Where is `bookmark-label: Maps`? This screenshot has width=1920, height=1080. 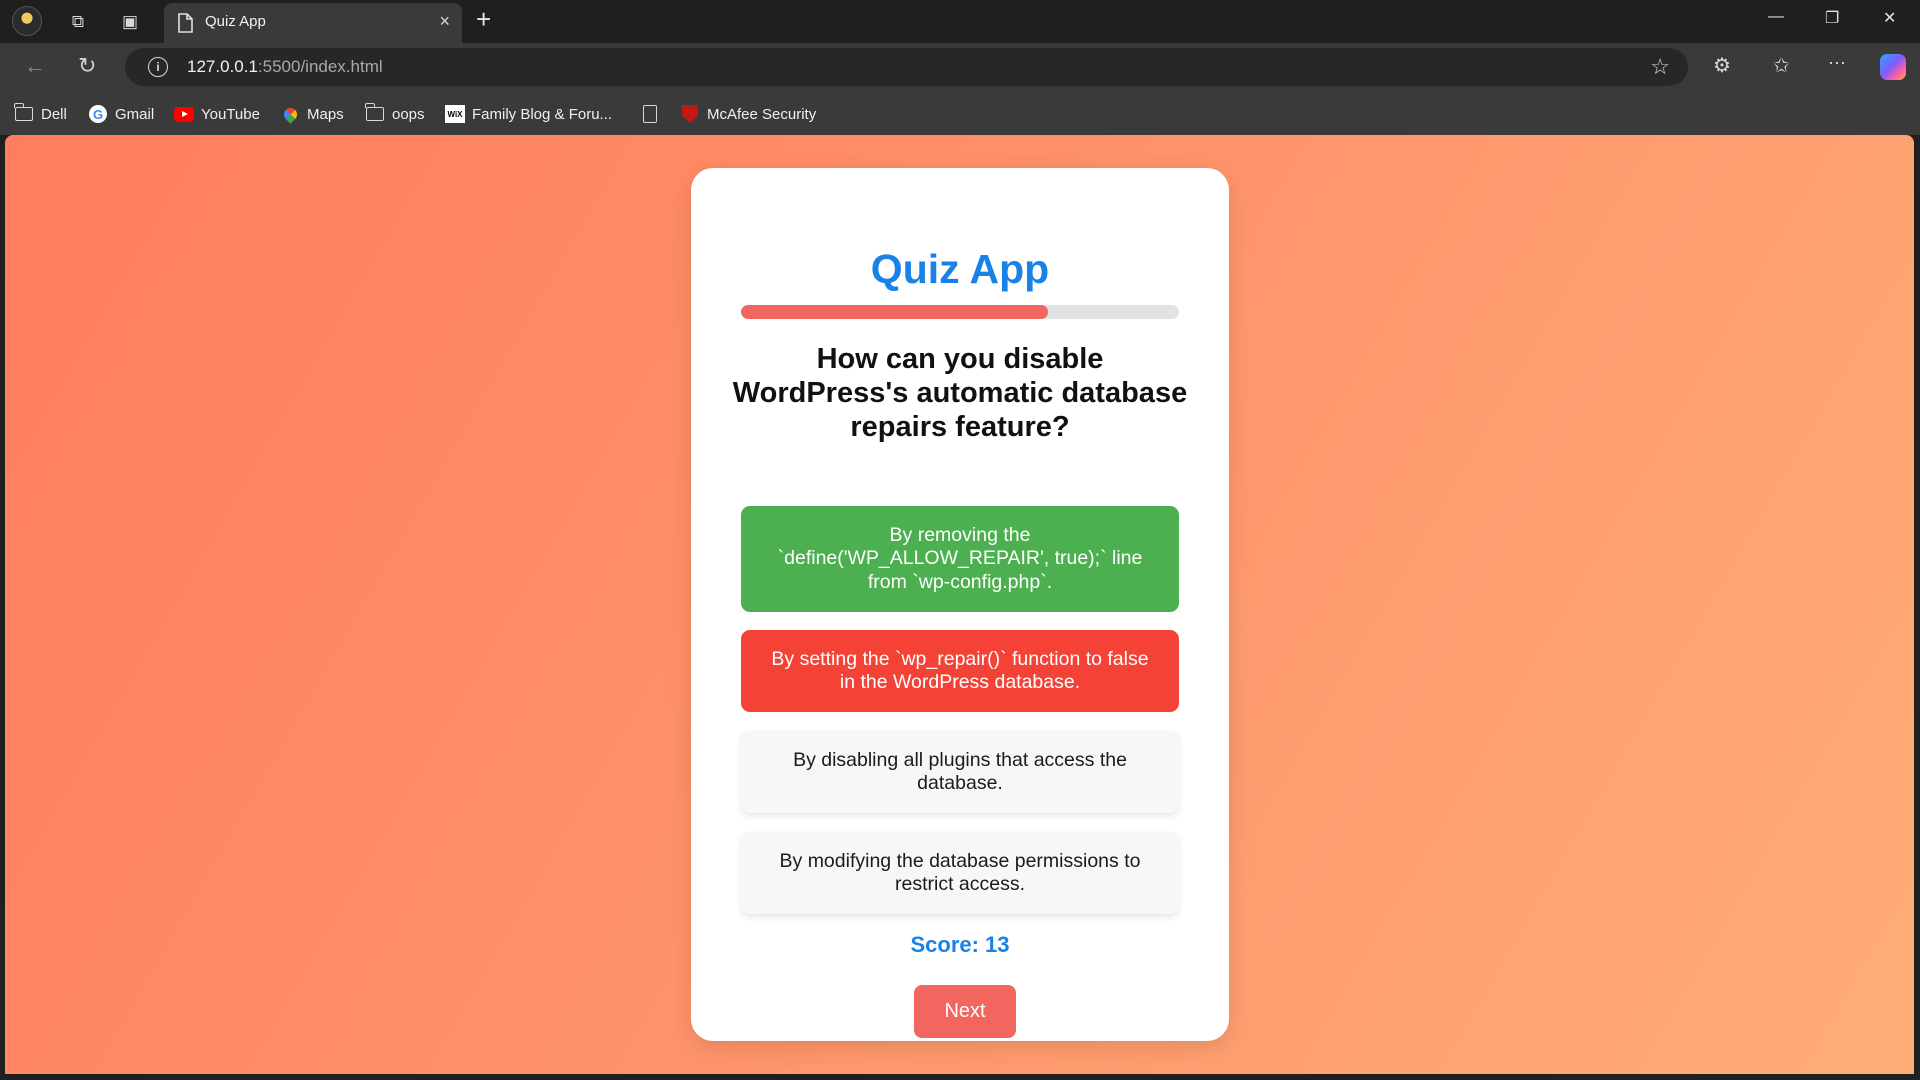
bookmark-label: Maps is located at coordinates (325, 114).